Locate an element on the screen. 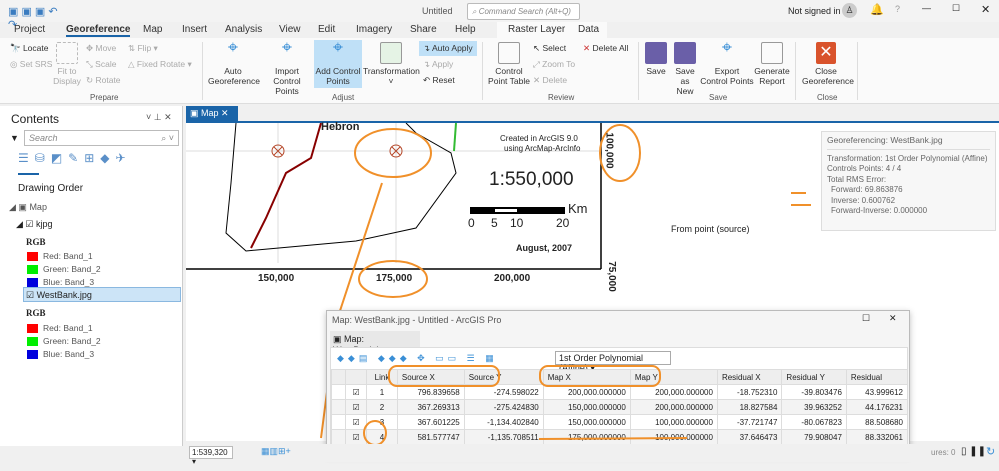 The image size is (999, 471). tab-help: Help is located at coordinates (465, 29).